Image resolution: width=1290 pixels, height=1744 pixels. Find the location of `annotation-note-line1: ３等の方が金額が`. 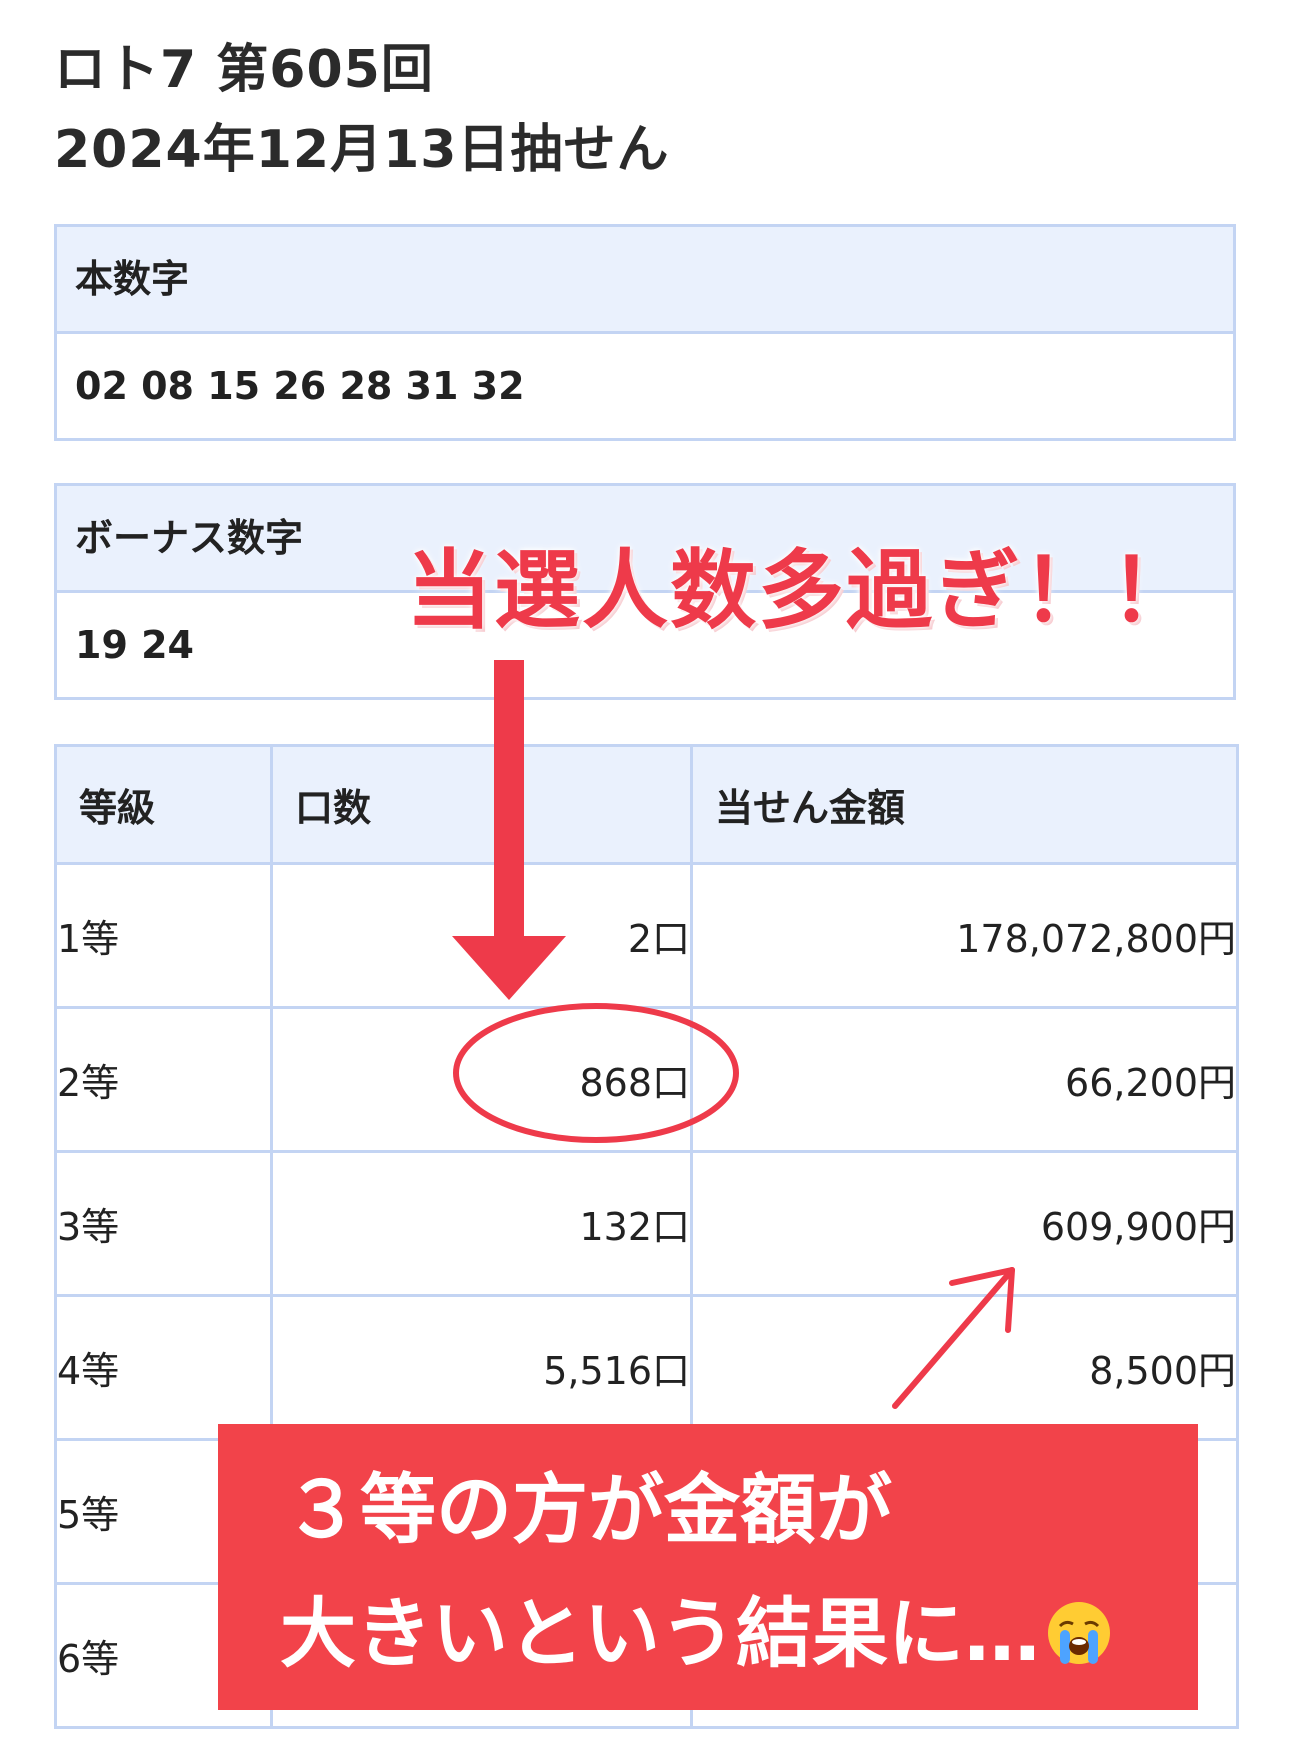

annotation-note-line1: ３等の方が金額が is located at coordinates (588, 1509).